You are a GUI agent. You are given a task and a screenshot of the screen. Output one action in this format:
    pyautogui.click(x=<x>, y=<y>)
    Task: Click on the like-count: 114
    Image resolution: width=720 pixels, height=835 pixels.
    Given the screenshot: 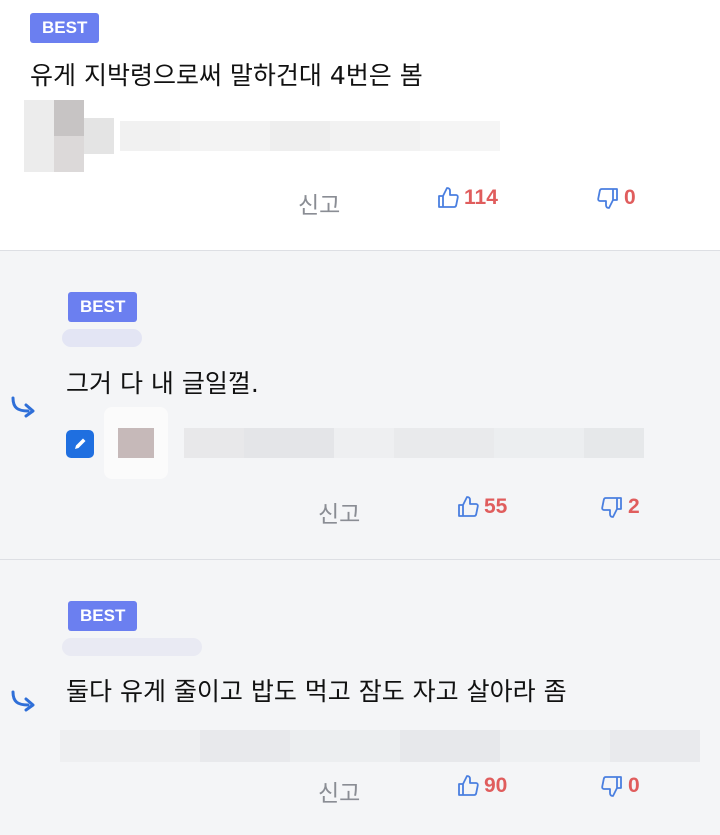 What is the action you would take?
    pyautogui.click(x=481, y=197)
    